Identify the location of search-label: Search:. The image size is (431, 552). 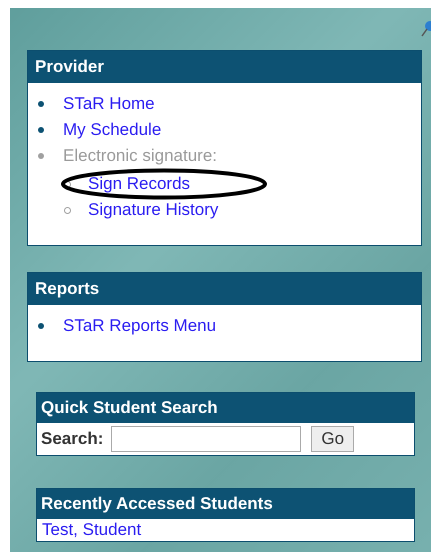
(72, 439).